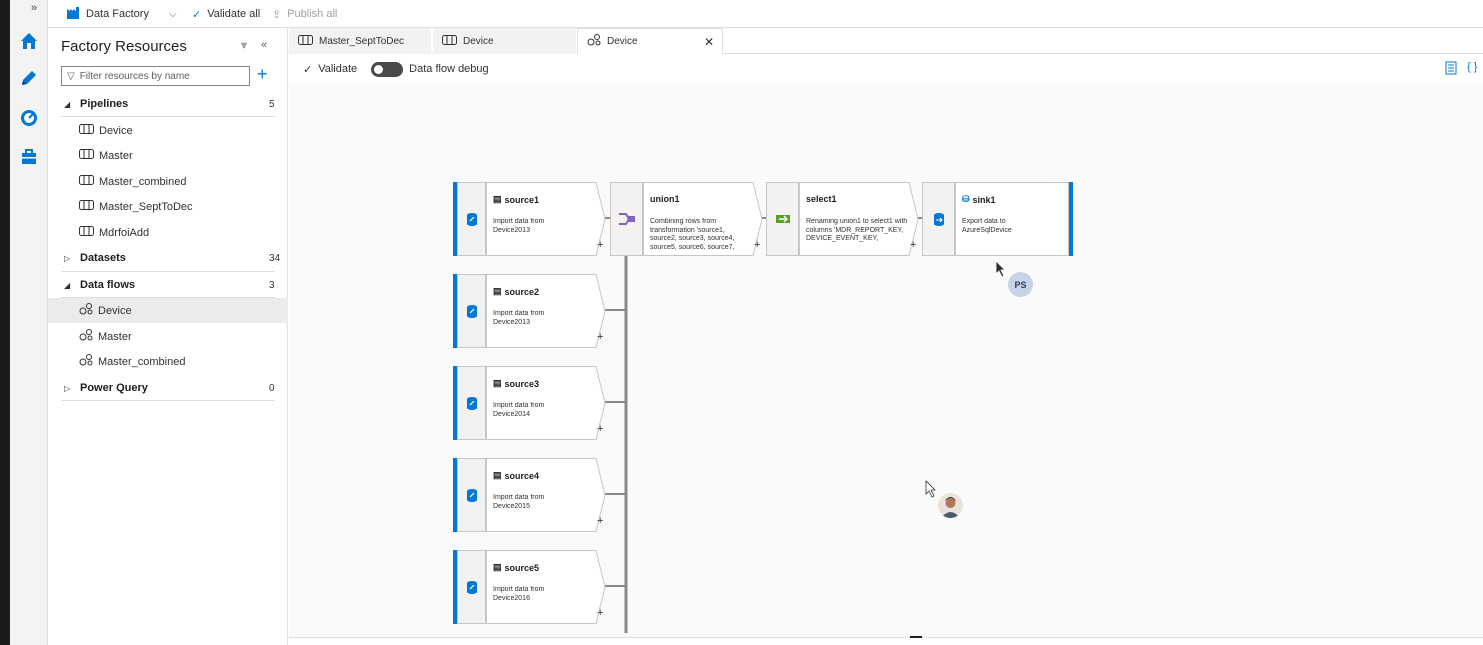  I want to click on category-datasets: ▷ Datasets 34, so click(168, 258).